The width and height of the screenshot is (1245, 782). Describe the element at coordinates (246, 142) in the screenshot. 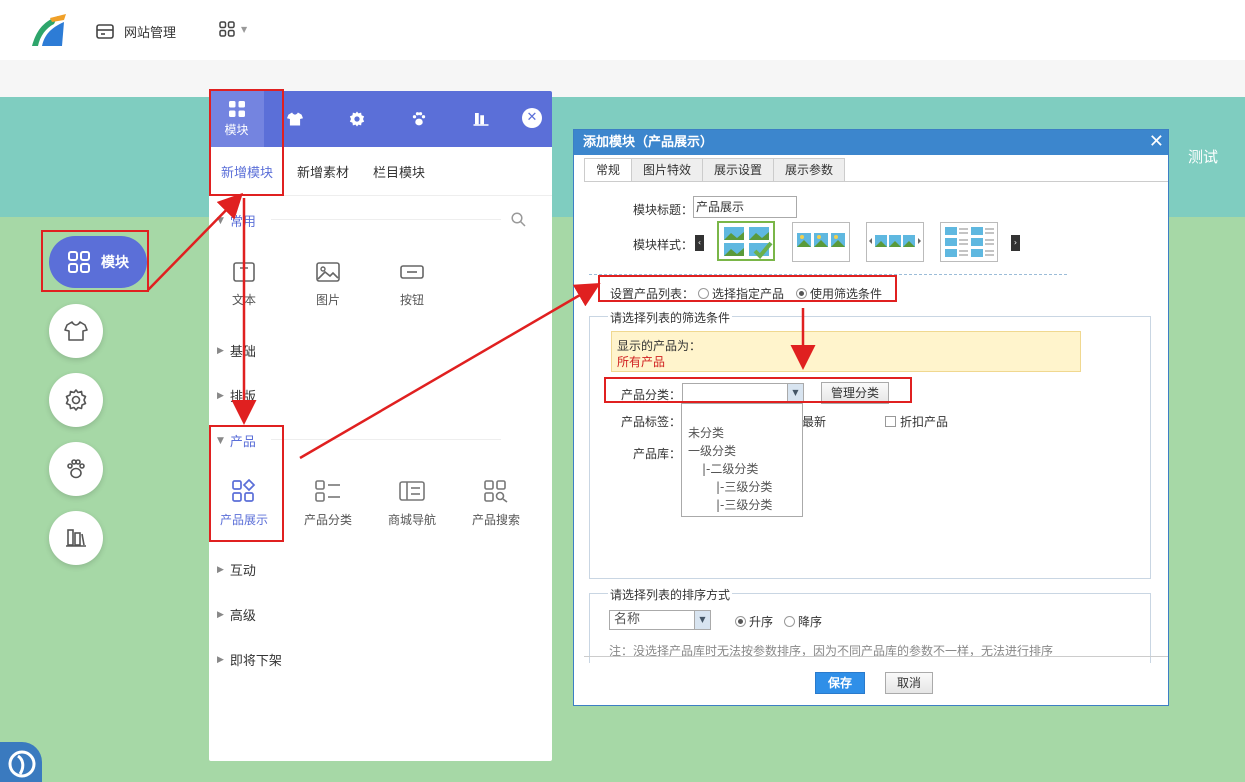

I see `annotation-box-panel-tab` at that location.